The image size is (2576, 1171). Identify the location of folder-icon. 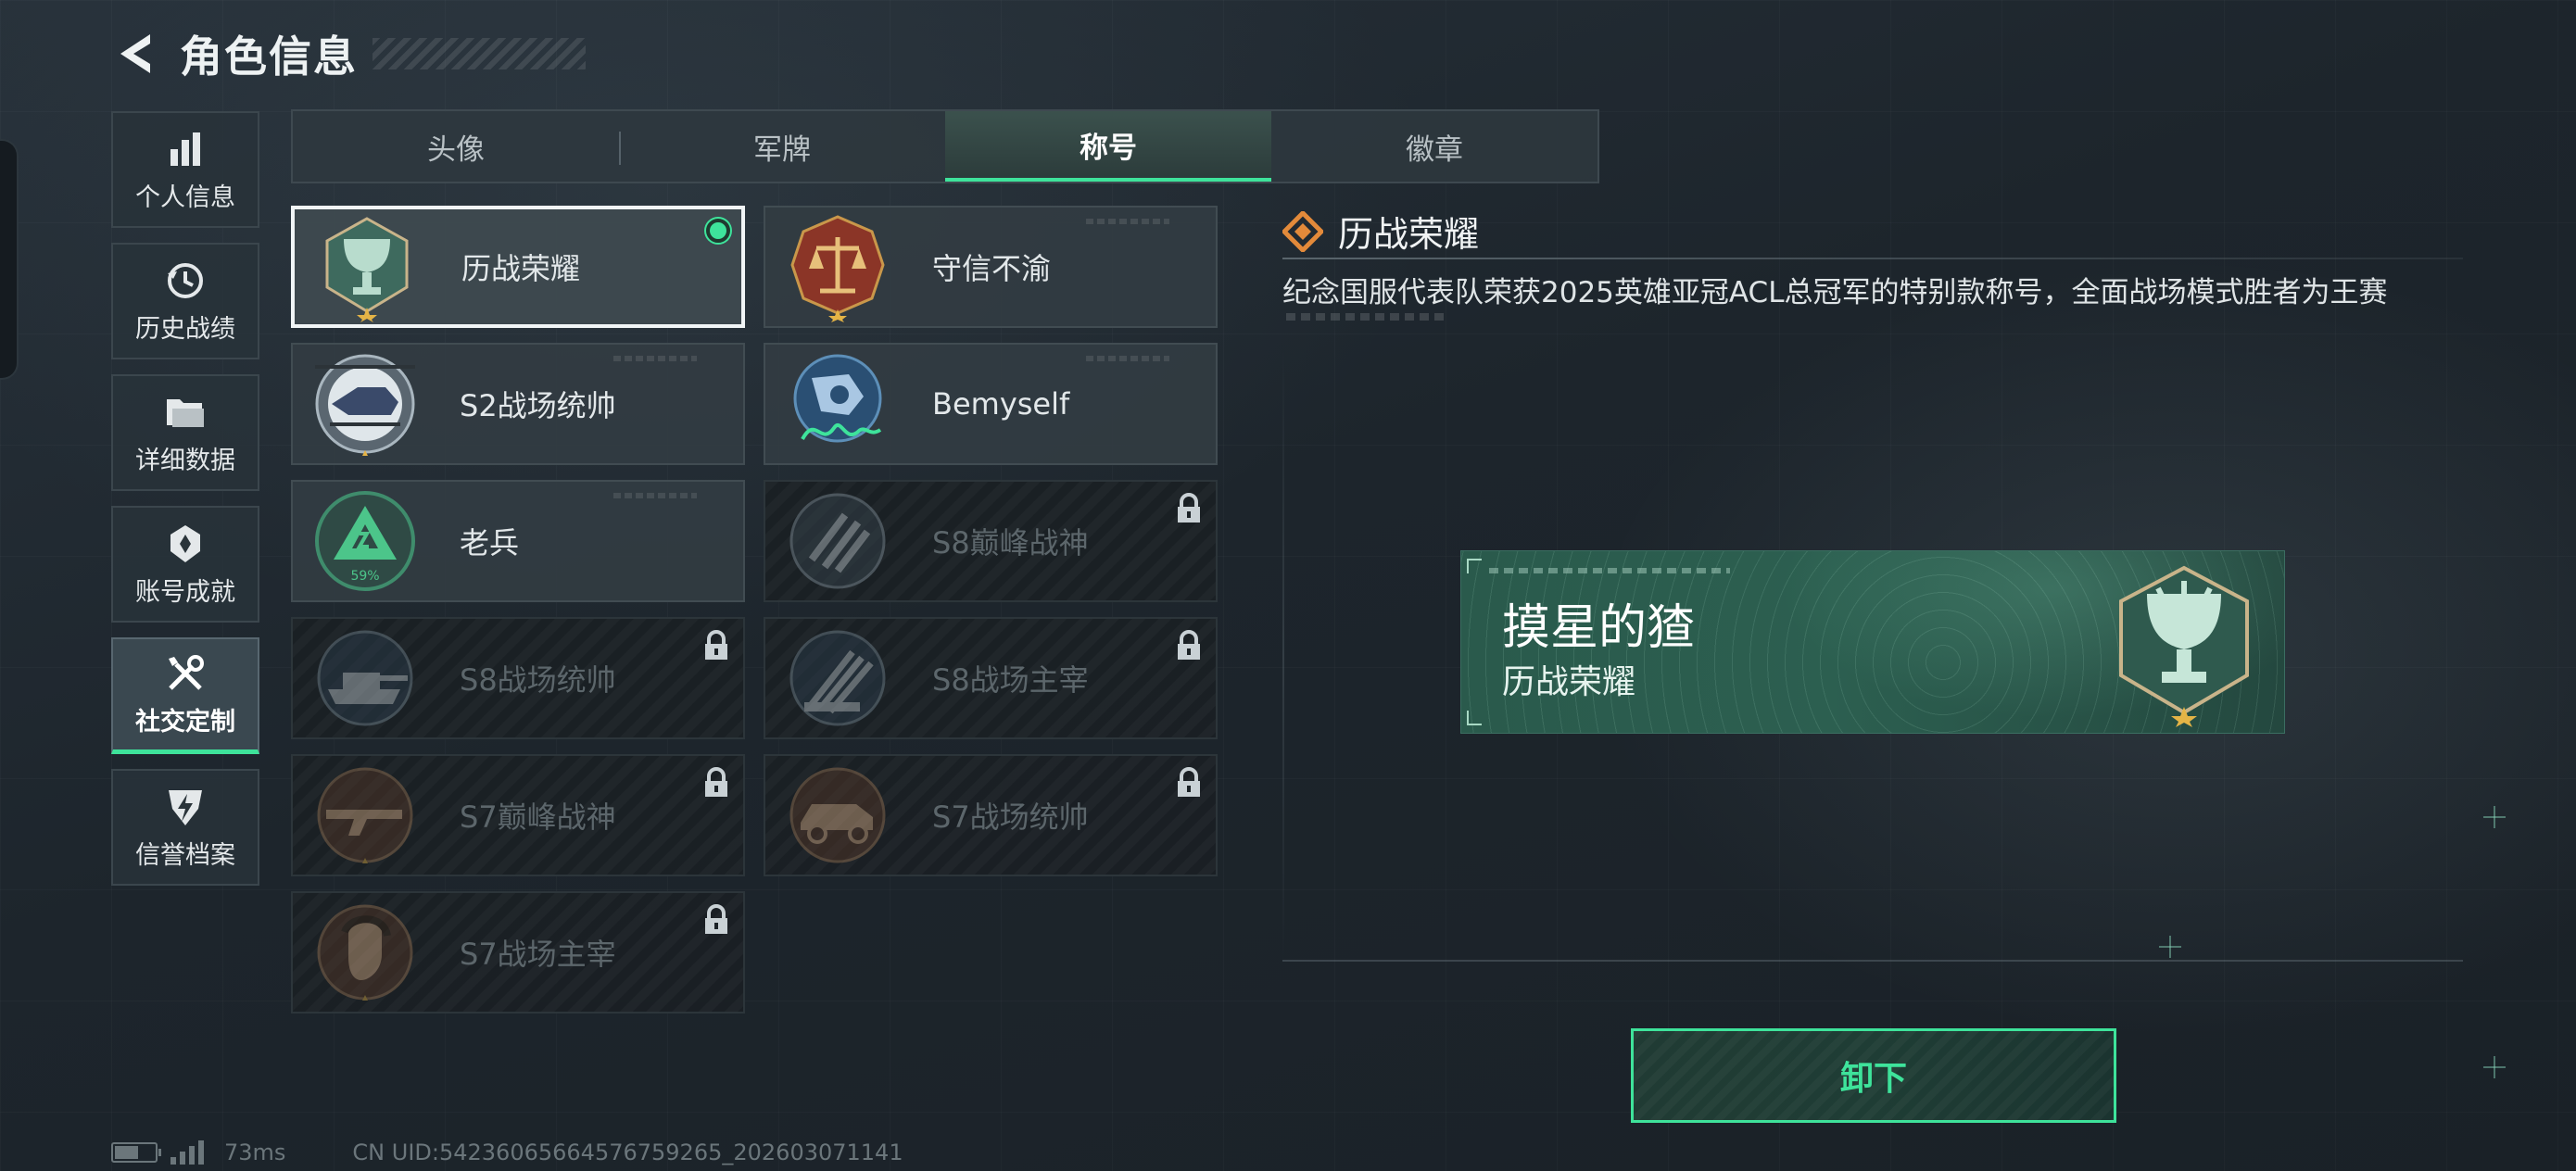
(186, 412).